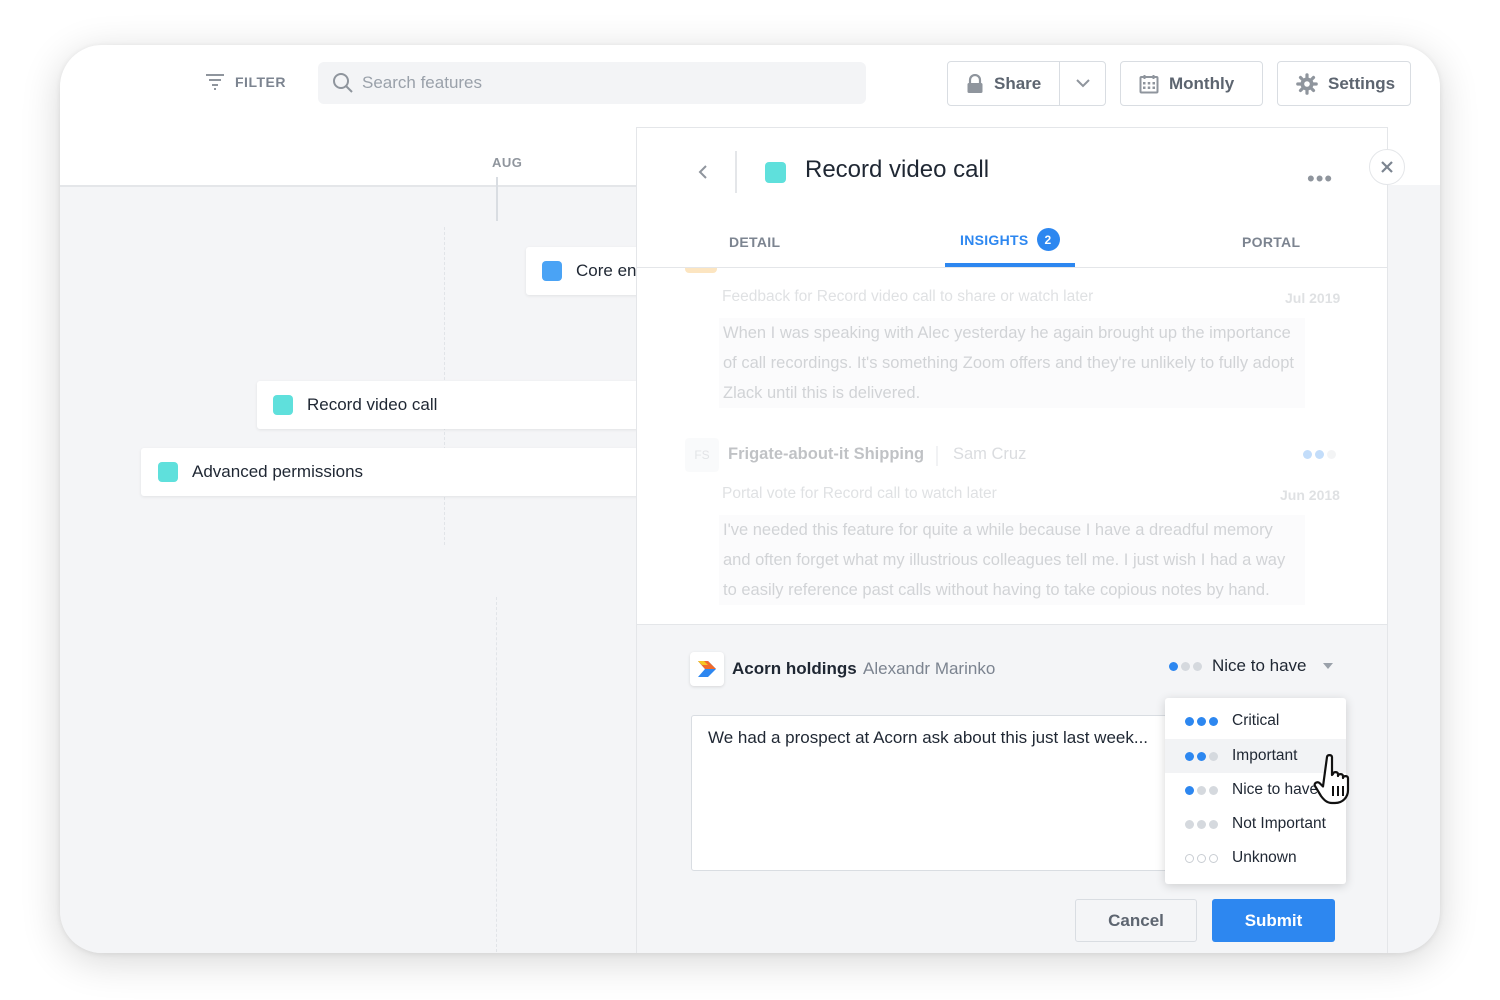 This screenshot has width=1500, height=1000. I want to click on hand-pointer-icon, so click(1331, 779).